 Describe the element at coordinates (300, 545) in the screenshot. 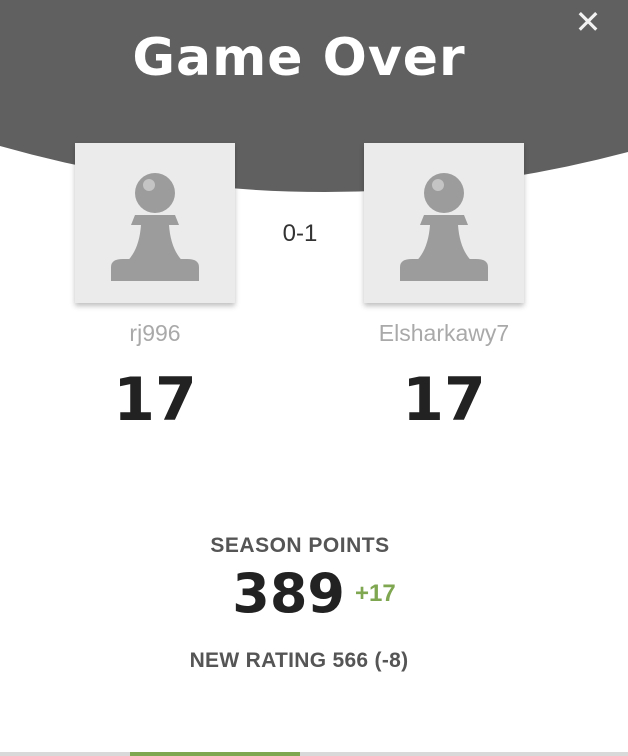

I see `season-points-label: SEASON POINTS` at that location.